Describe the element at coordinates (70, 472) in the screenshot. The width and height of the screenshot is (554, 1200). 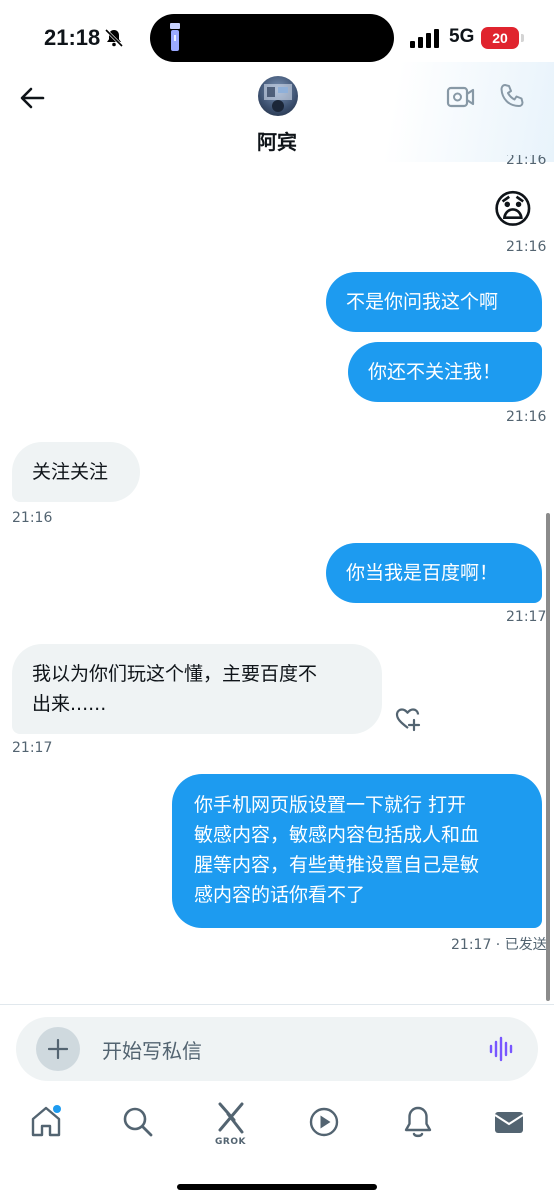
I see `message-text: 关注关注` at that location.